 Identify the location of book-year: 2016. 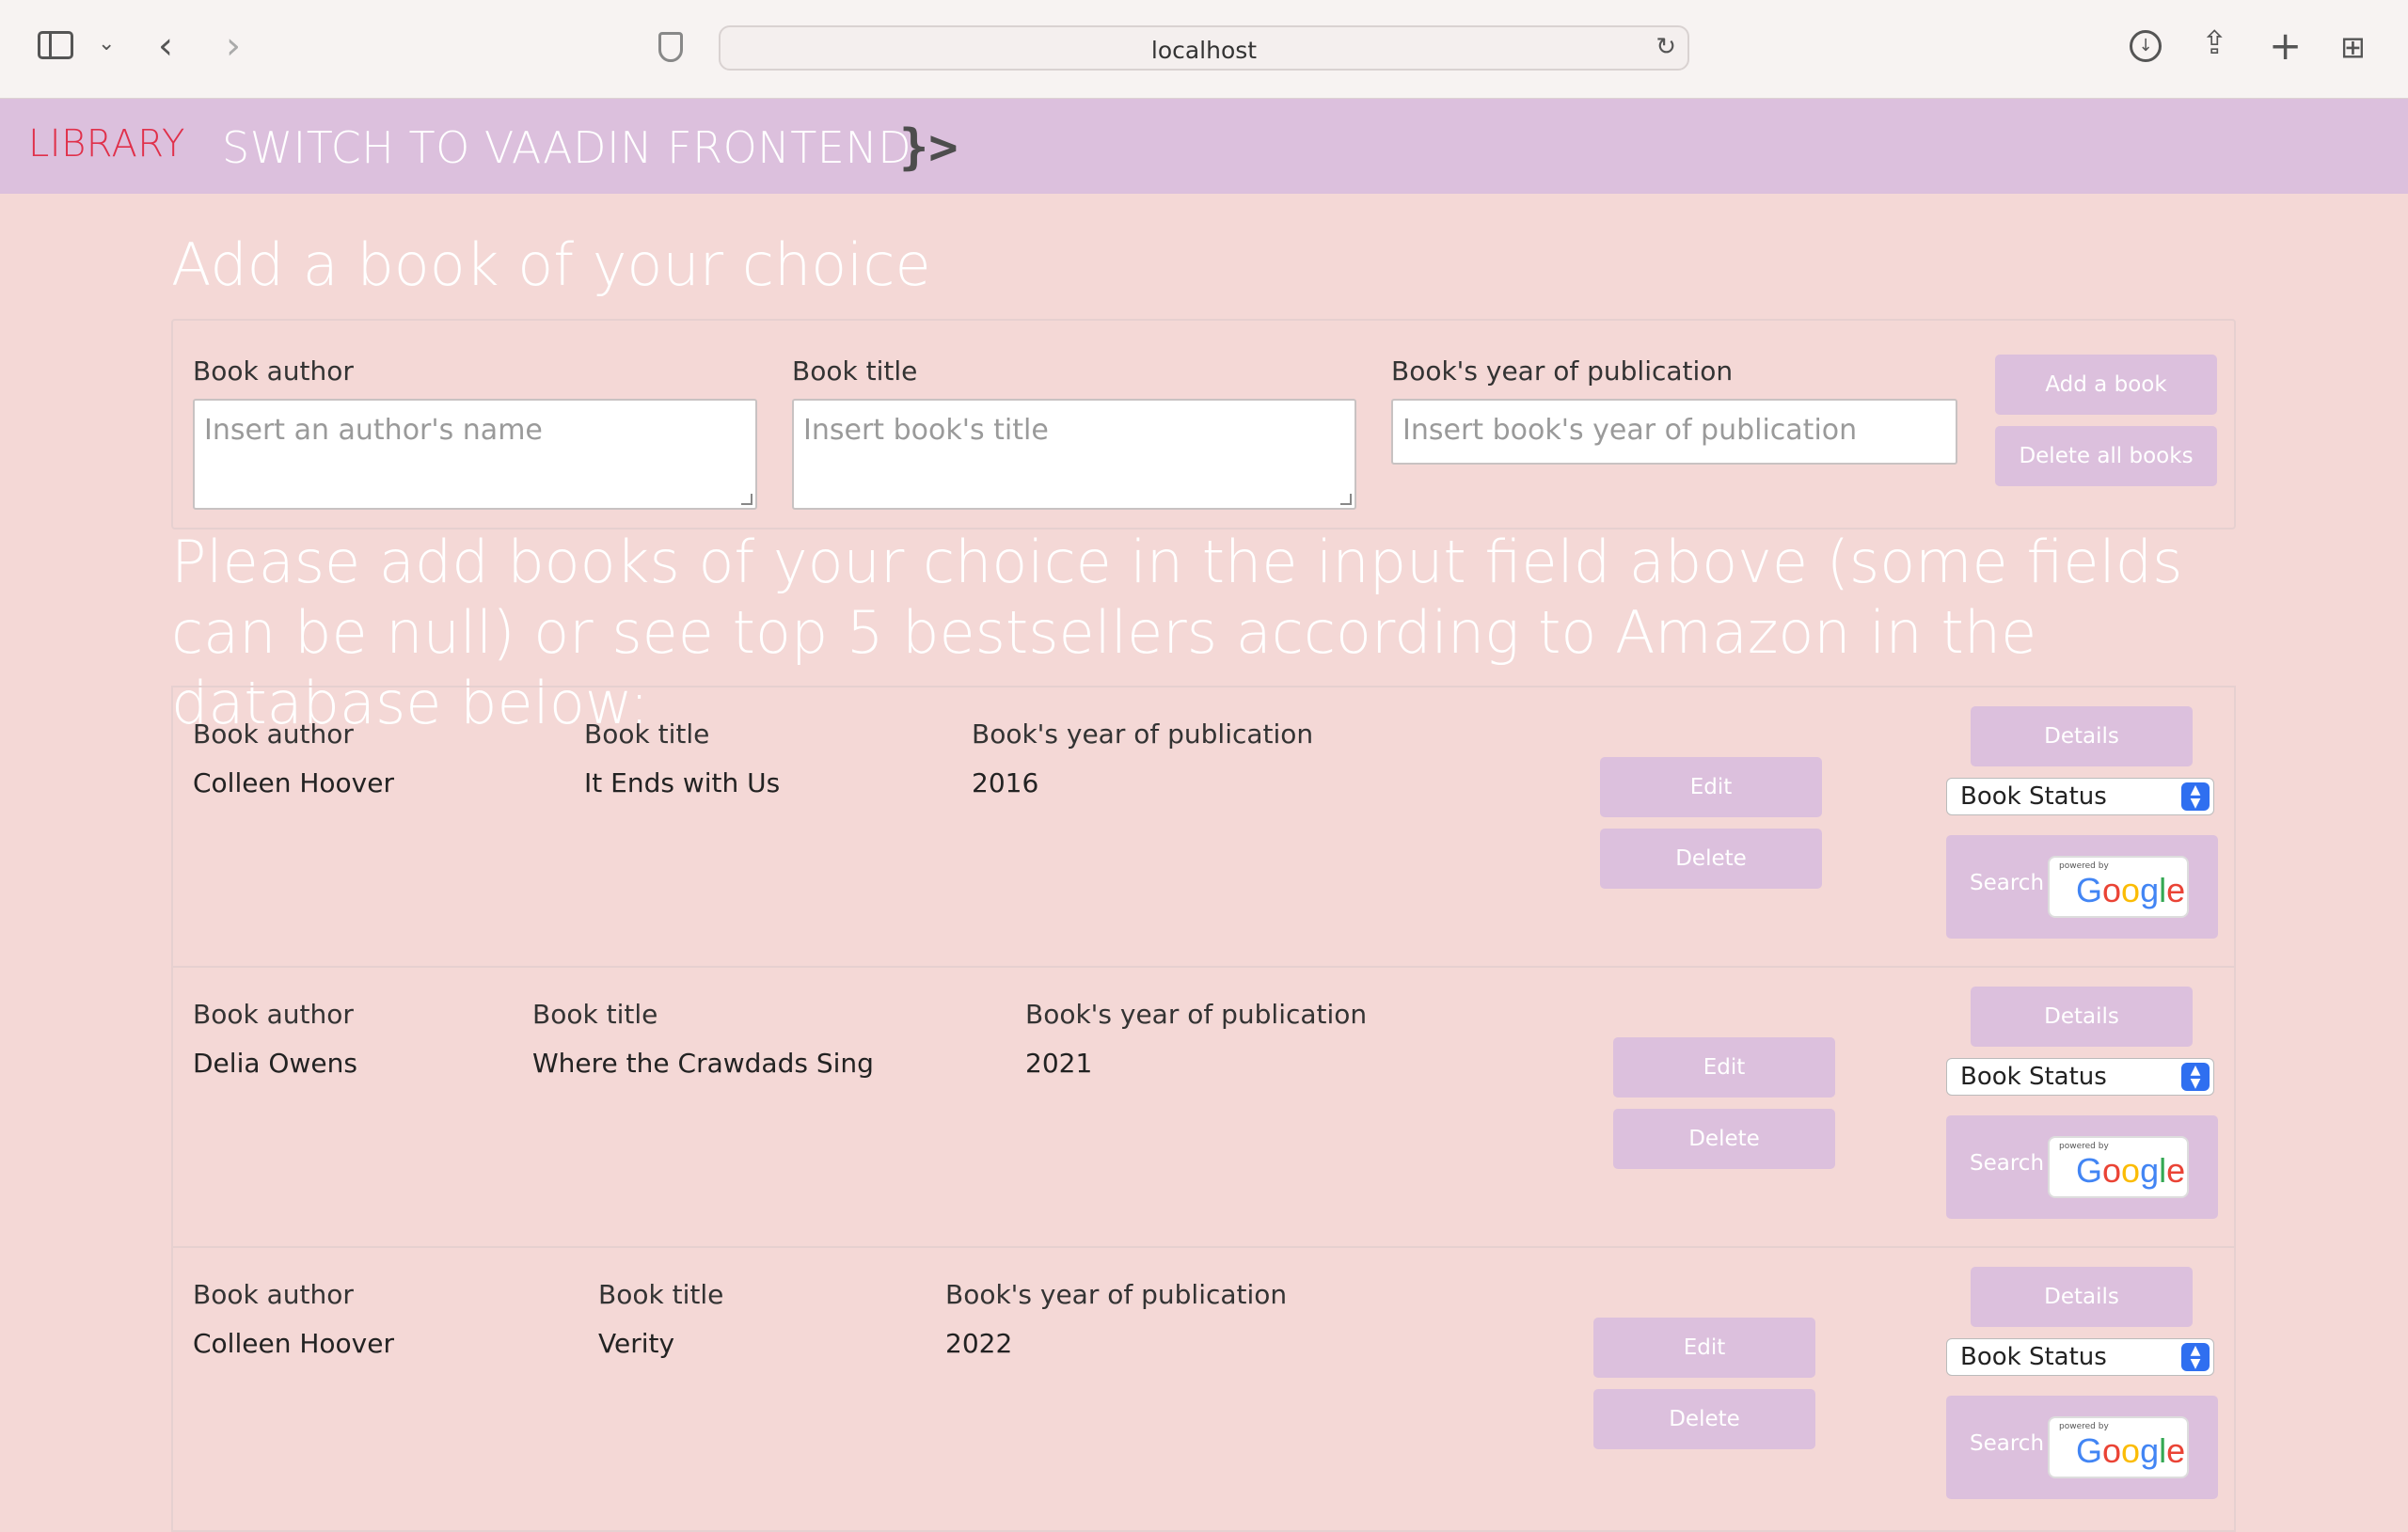
(1005, 782).